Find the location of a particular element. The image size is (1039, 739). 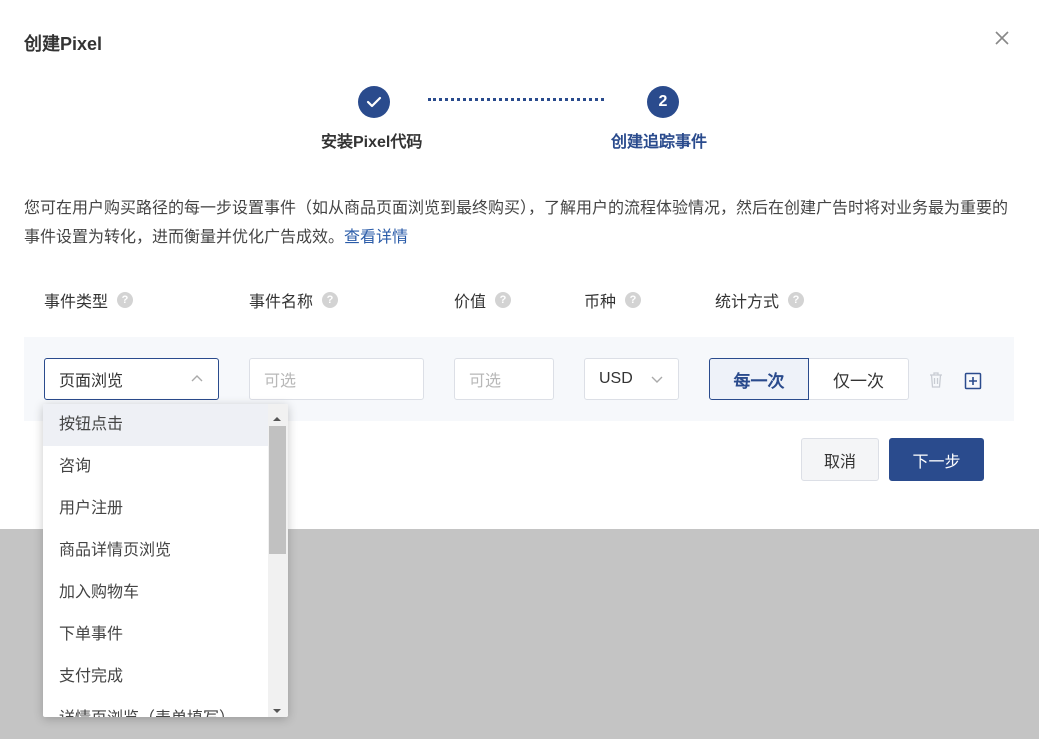

col-value-label: 价值 is located at coordinates (470, 302).